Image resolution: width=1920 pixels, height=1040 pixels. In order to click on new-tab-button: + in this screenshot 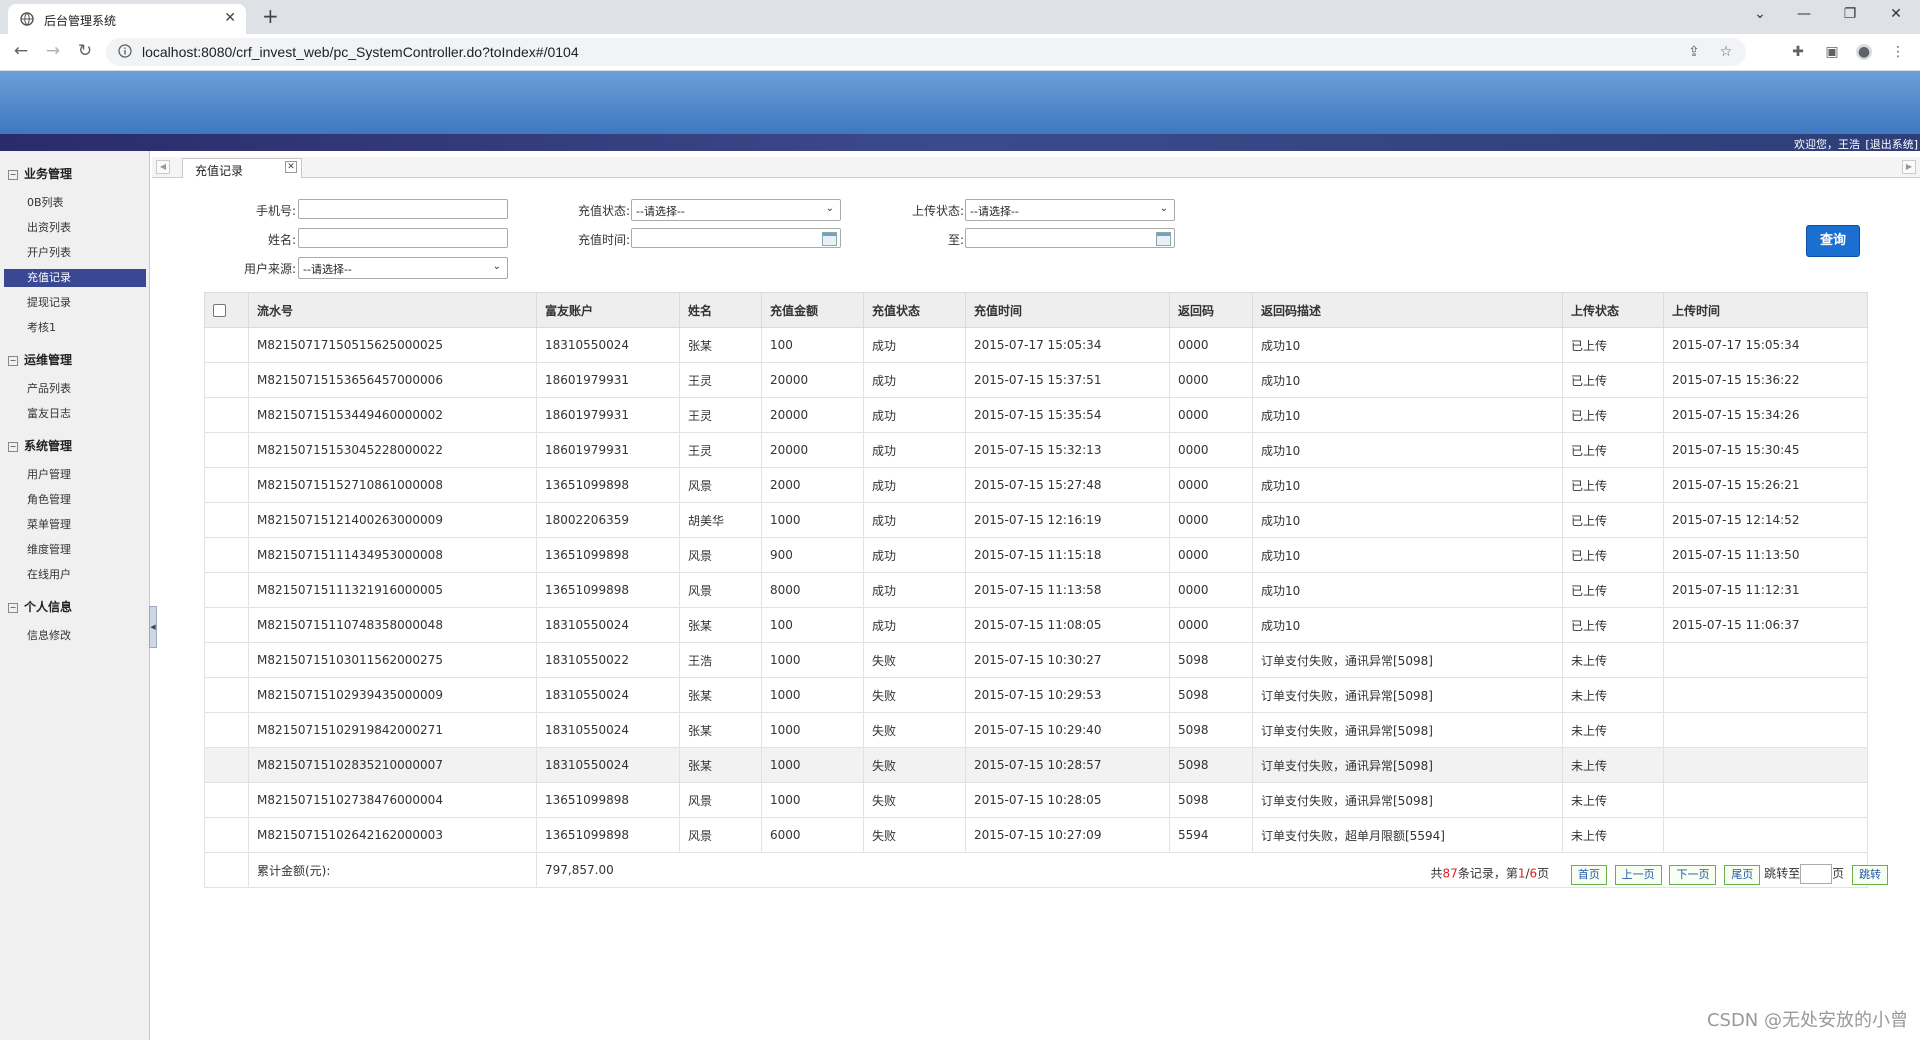, I will do `click(270, 16)`.